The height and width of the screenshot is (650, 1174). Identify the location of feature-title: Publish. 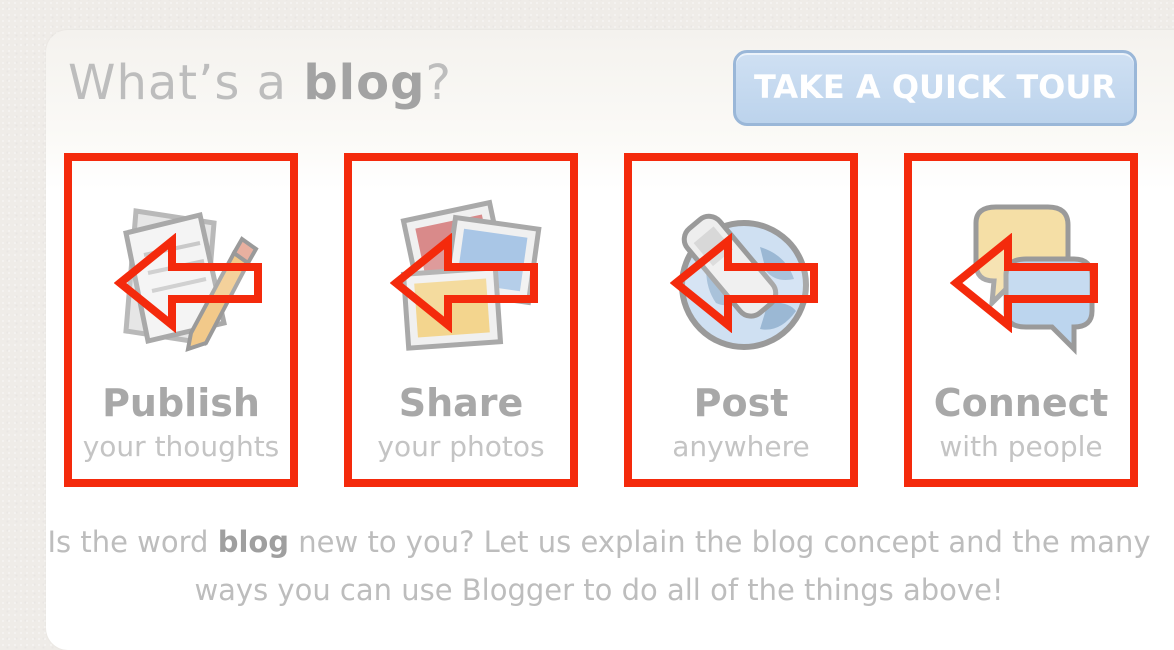
(181, 403).